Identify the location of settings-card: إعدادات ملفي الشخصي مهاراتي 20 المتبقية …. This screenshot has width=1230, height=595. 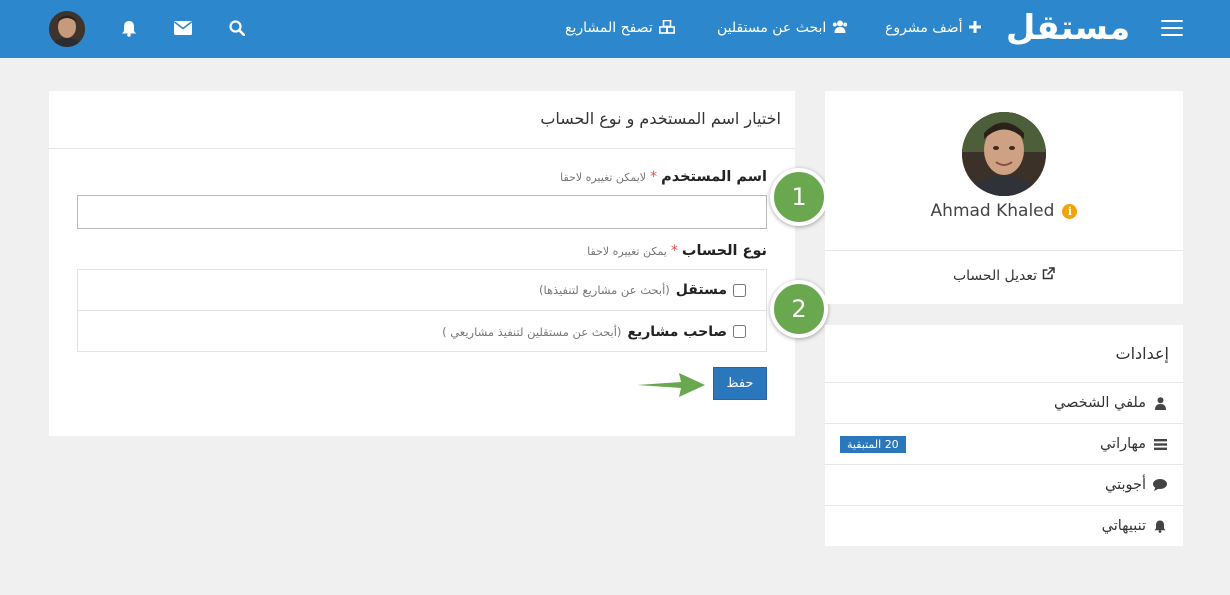
(1004, 435).